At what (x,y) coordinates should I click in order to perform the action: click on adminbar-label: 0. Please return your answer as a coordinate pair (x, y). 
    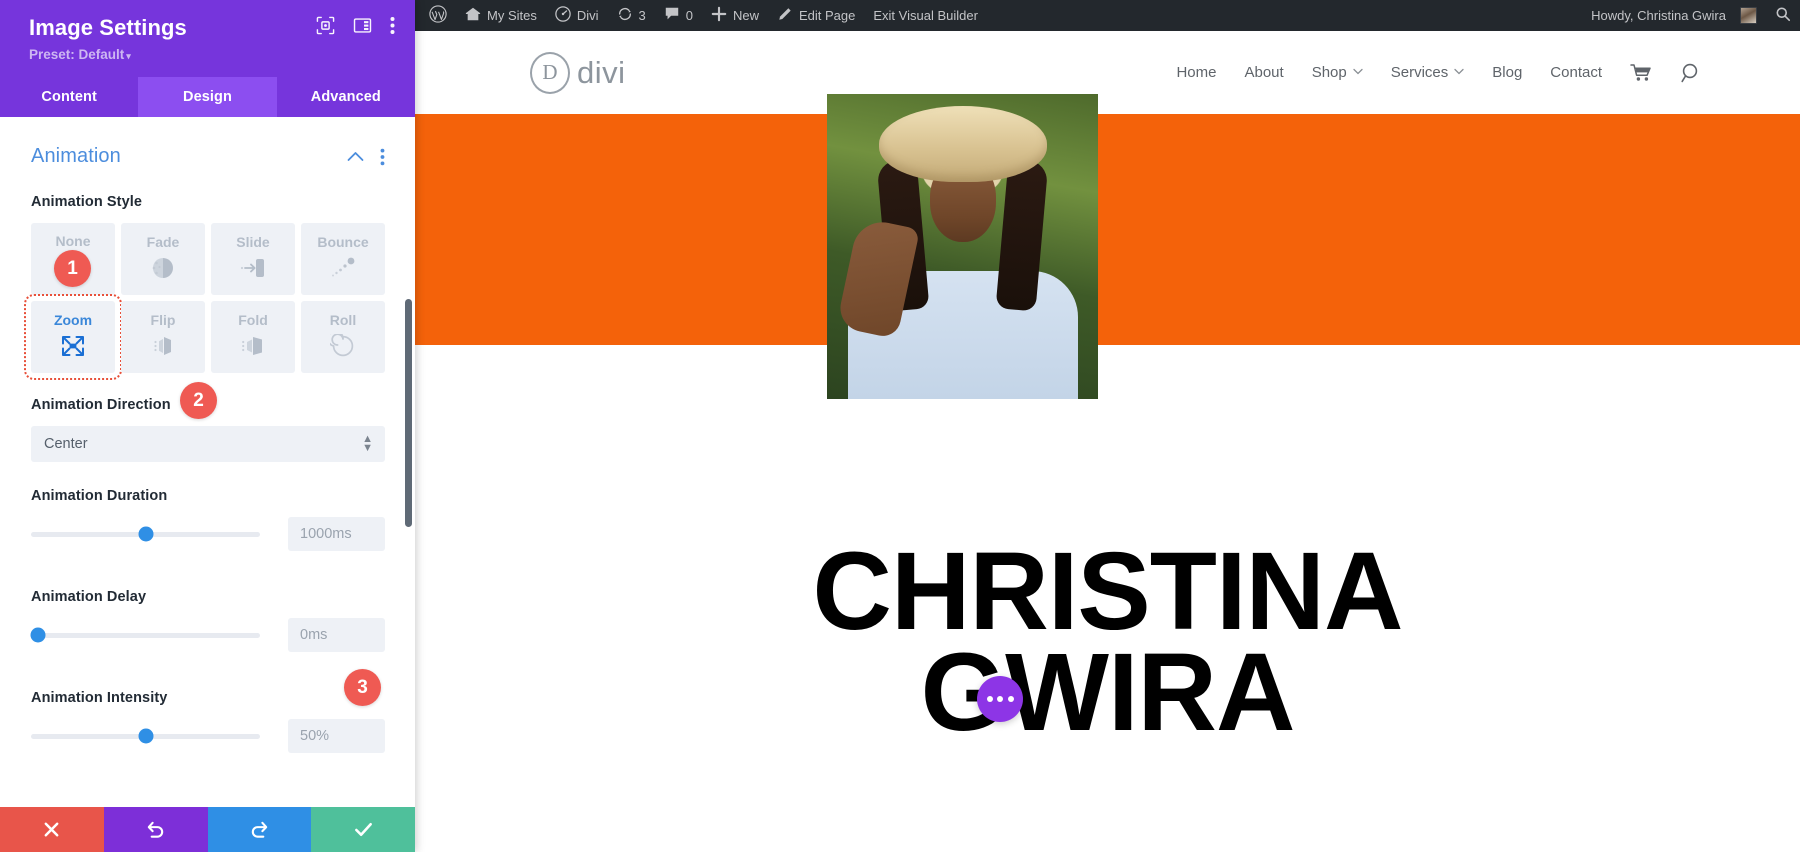
    Looking at the image, I should click on (689, 15).